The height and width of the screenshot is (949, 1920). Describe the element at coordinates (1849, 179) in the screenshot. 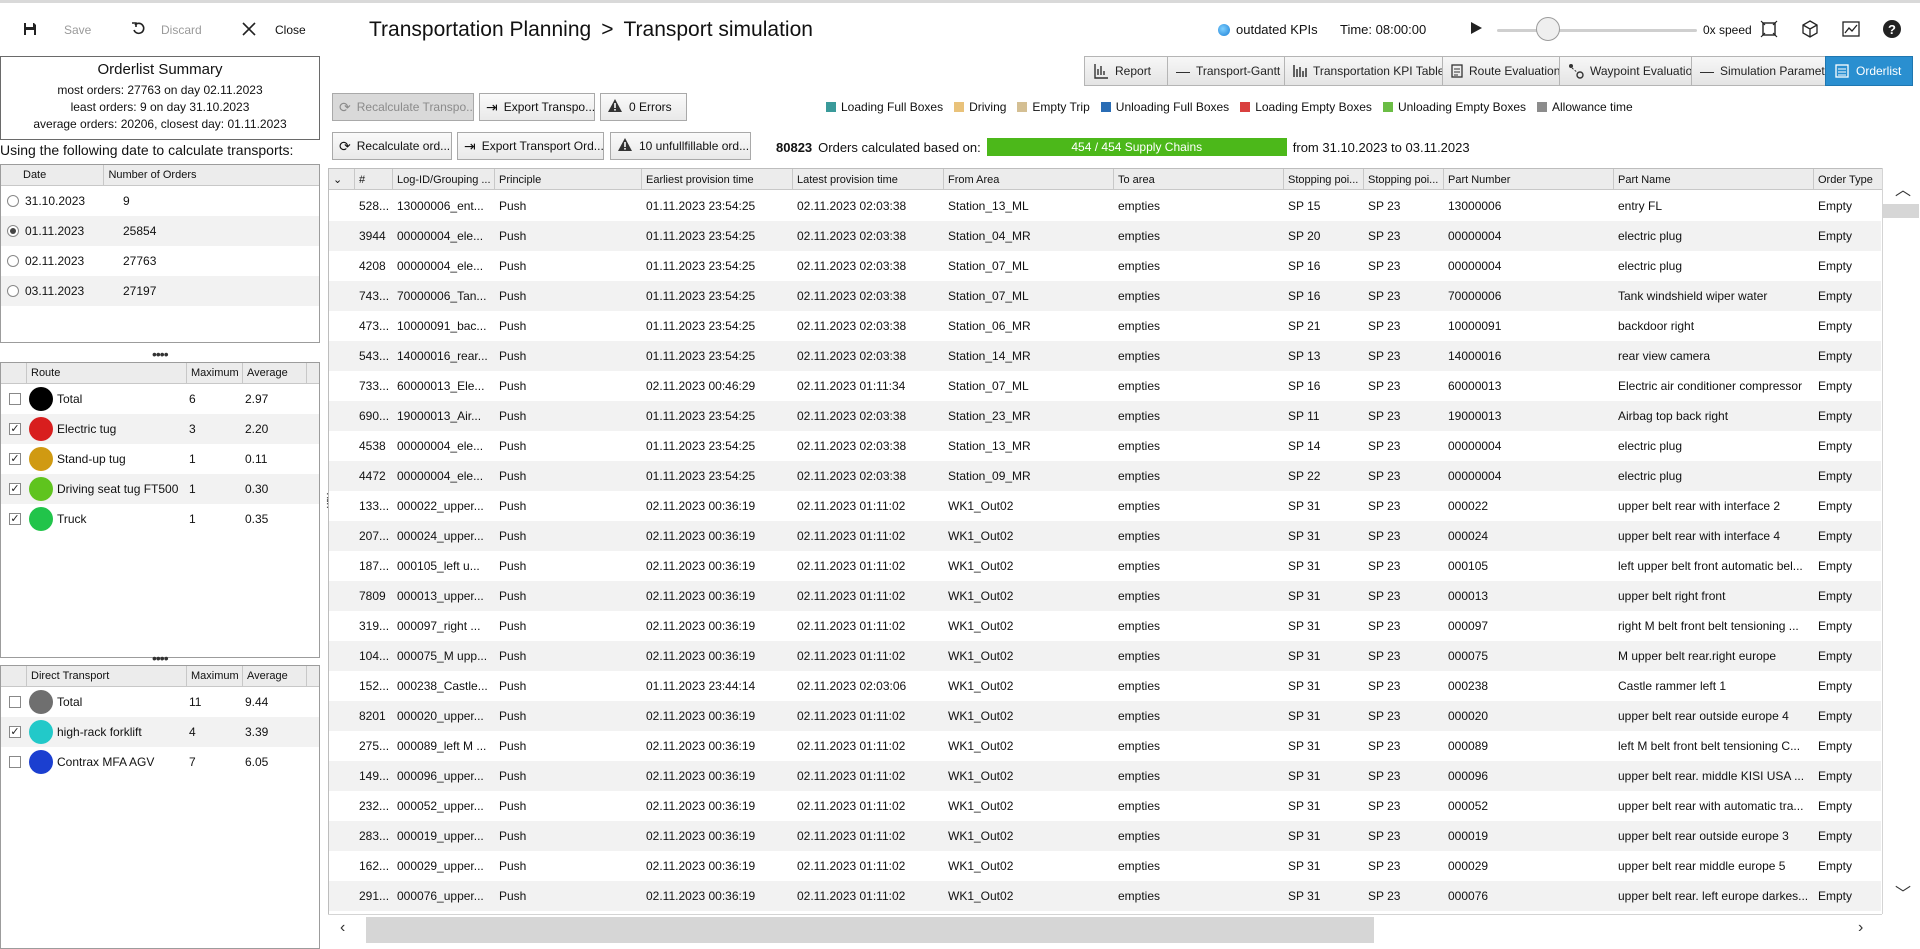

I see `column-header-order-type: Order Type` at that location.